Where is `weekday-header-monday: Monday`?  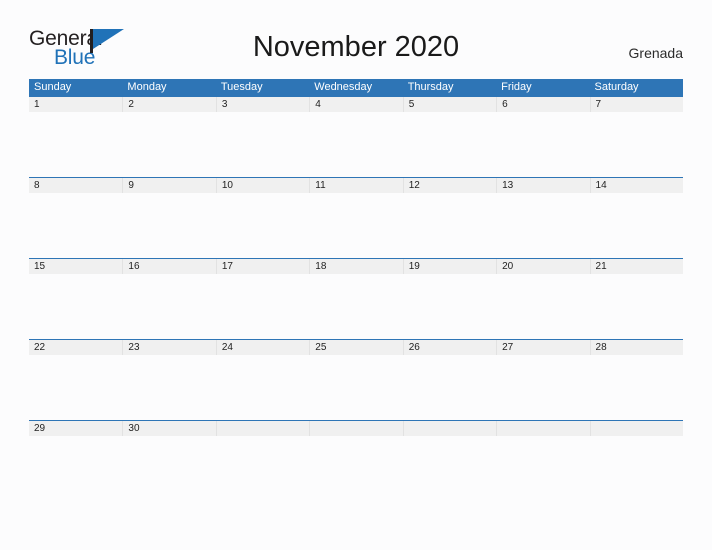
weekday-header-monday: Monday is located at coordinates (147, 87).